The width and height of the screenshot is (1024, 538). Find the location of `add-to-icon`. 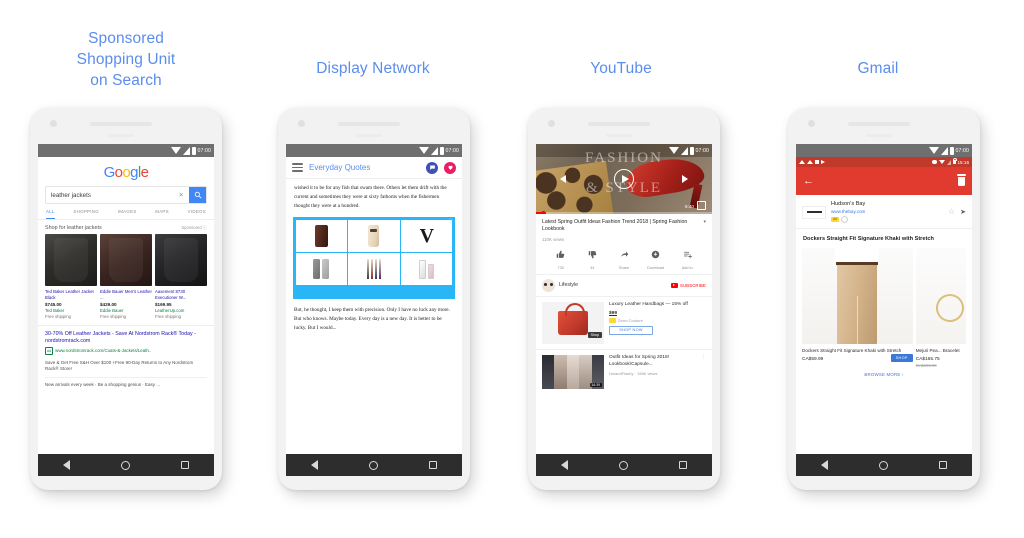

add-to-icon is located at coordinates (687, 255).